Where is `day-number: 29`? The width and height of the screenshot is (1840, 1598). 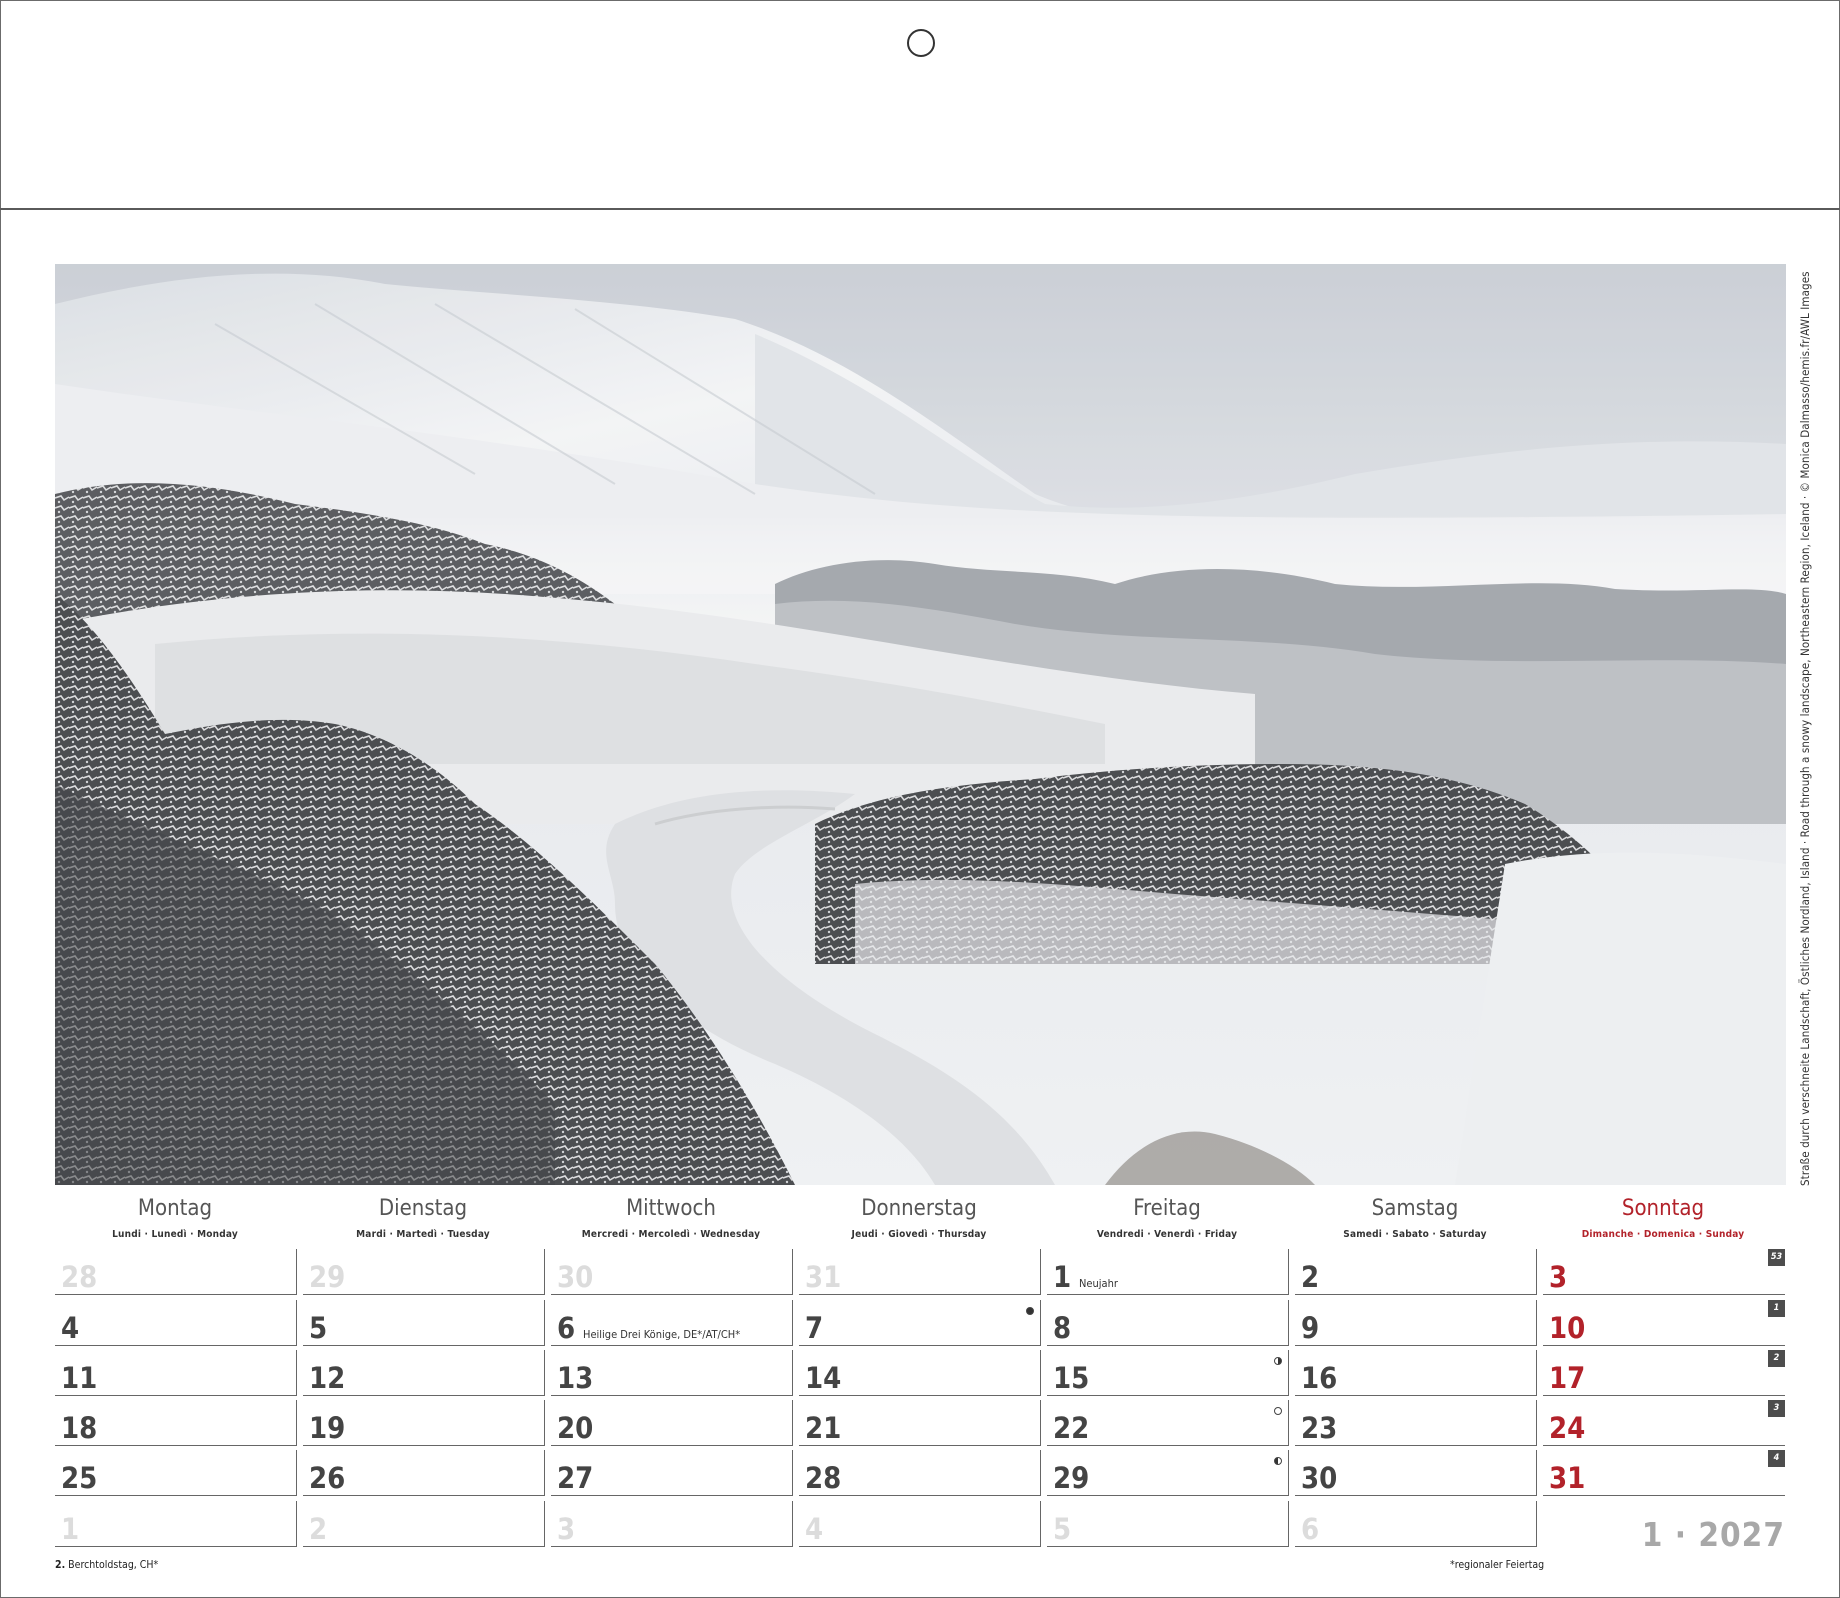 day-number: 29 is located at coordinates (1071, 1478).